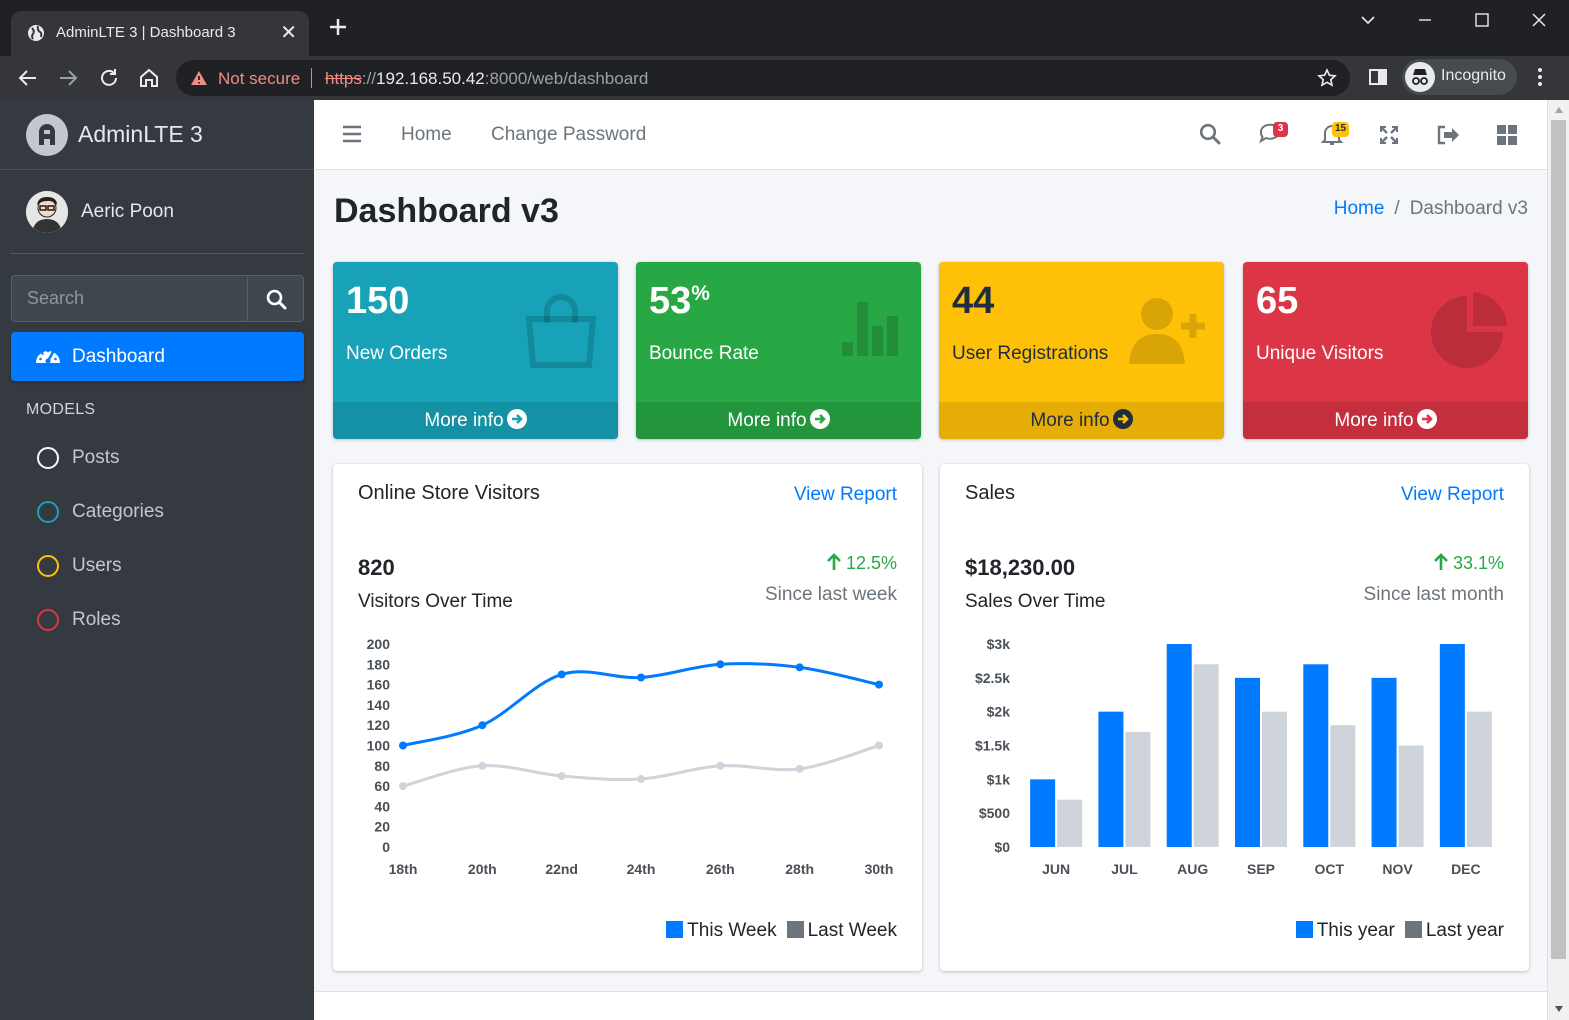 The image size is (1569, 1020). Describe the element at coordinates (1468, 563) in the screenshot. I see `sales-change: 33.1%` at that location.